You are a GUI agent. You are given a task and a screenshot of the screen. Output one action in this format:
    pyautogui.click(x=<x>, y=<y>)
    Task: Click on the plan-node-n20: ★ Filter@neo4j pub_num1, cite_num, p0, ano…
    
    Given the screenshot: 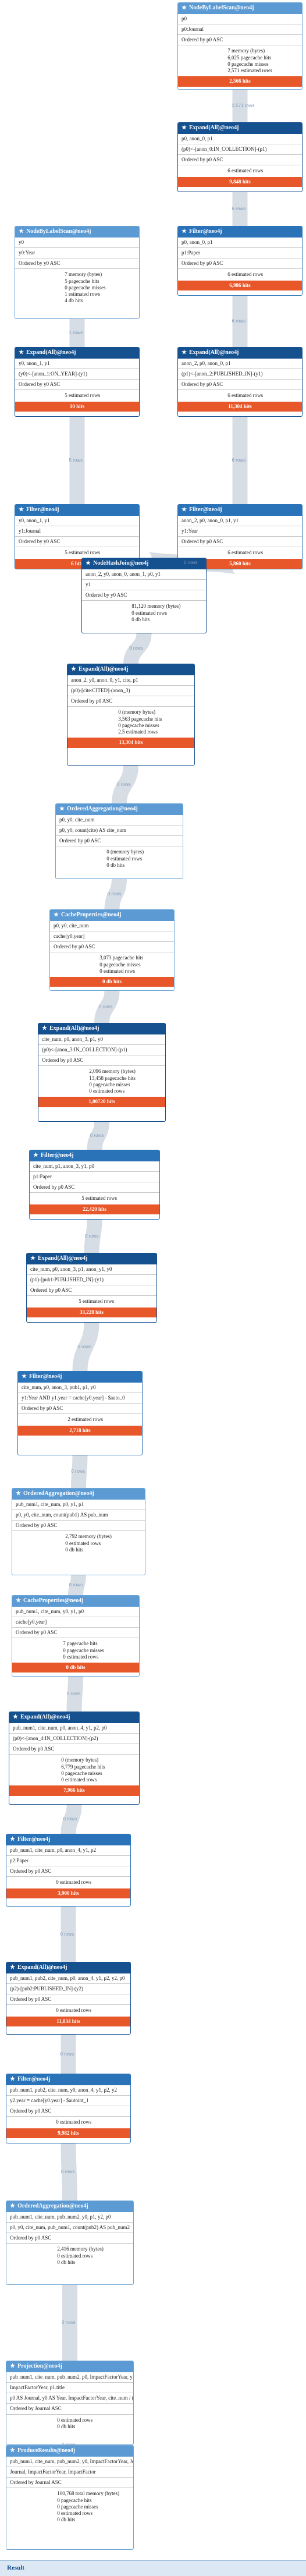 What is the action you would take?
    pyautogui.click(x=68, y=1870)
    